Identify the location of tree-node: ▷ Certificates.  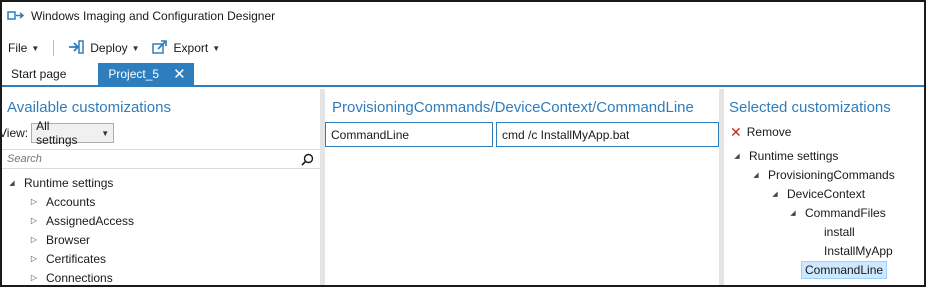
(161, 258).